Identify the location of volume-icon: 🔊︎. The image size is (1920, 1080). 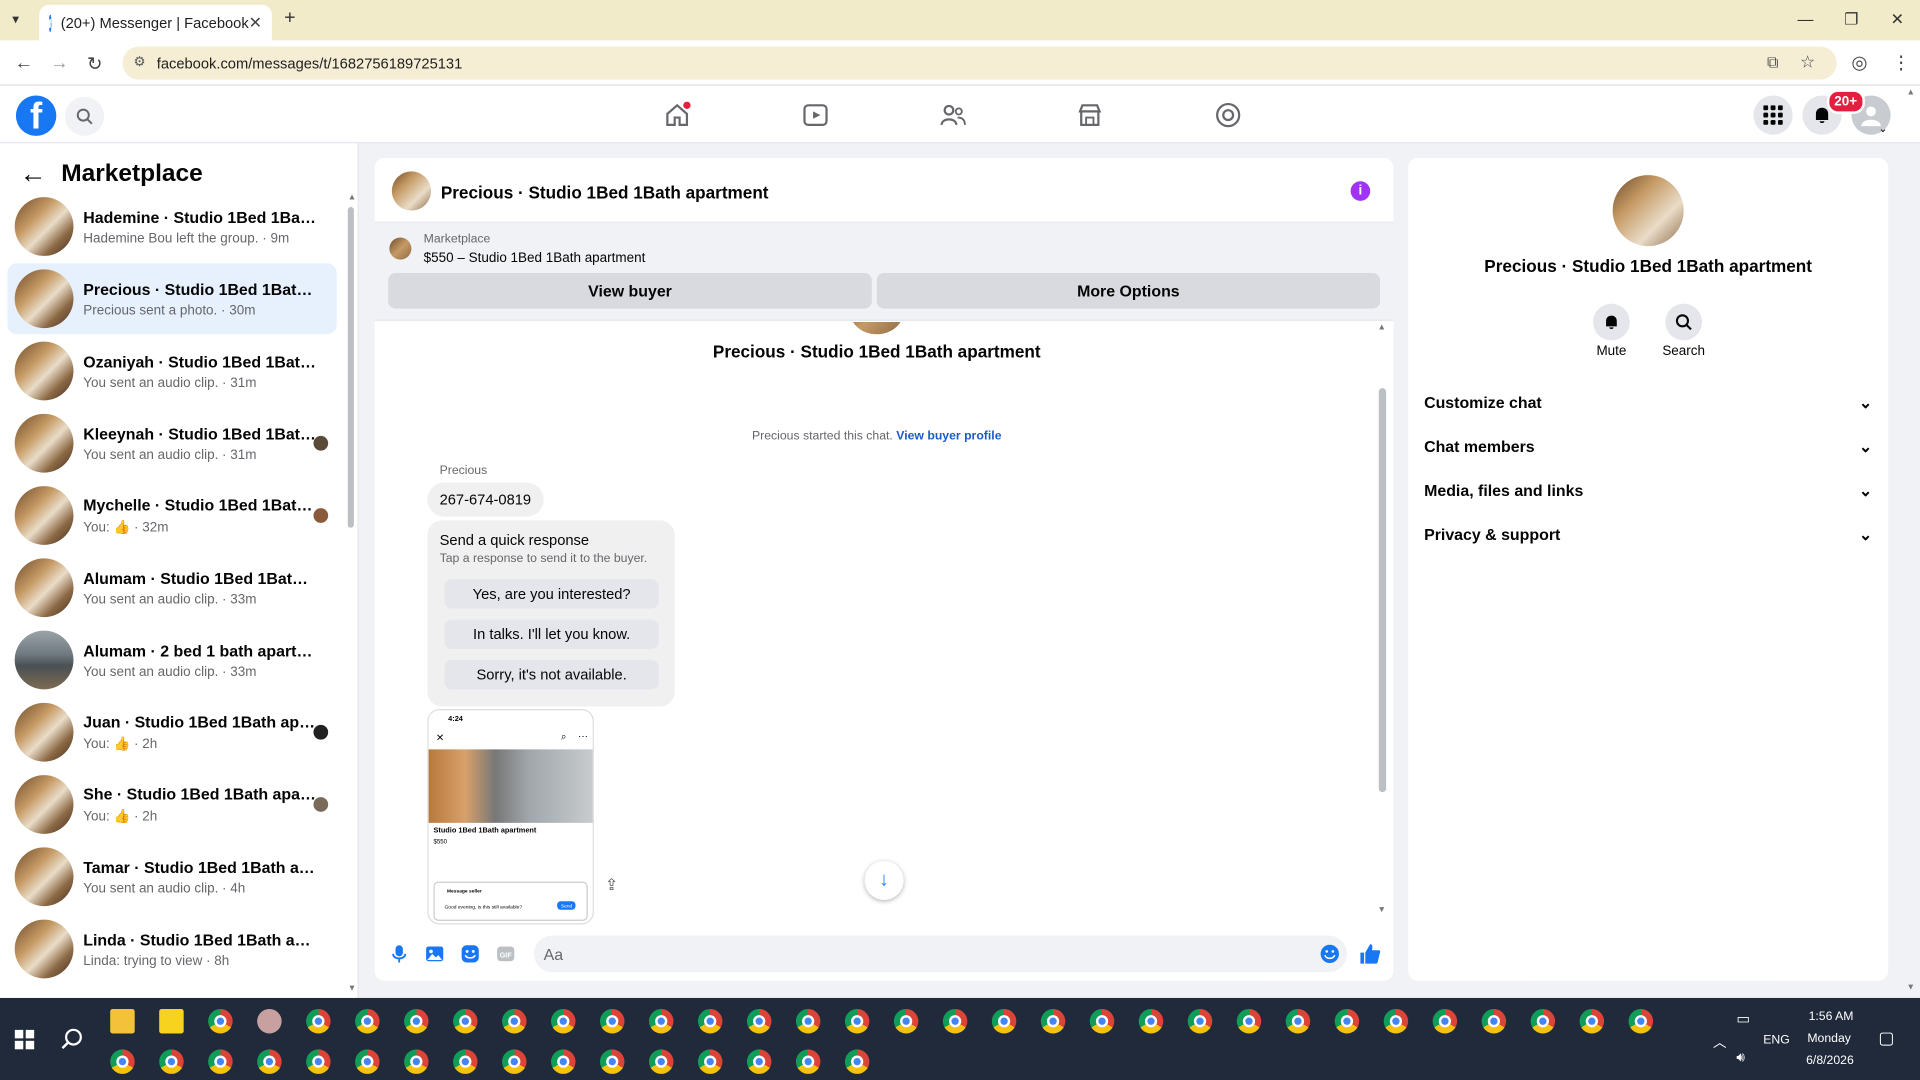
(1740, 1059).